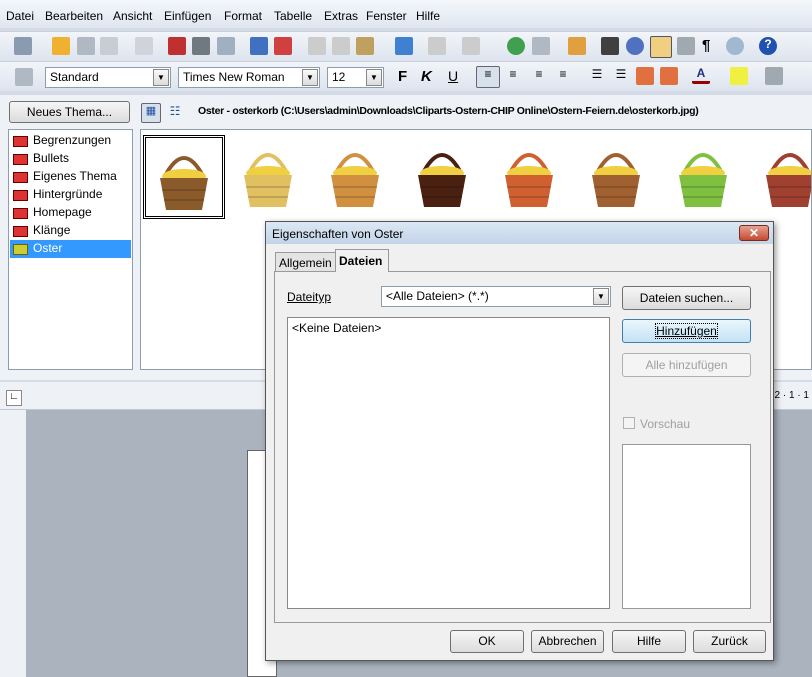 The height and width of the screenshot is (677, 812). What do you see at coordinates (649, 641) in the screenshot?
I see `help-button: Hilfe` at bounding box center [649, 641].